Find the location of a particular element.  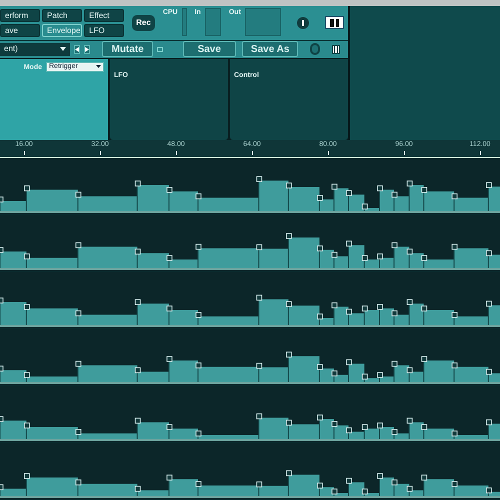

tab: Effect is located at coordinates (104, 15).